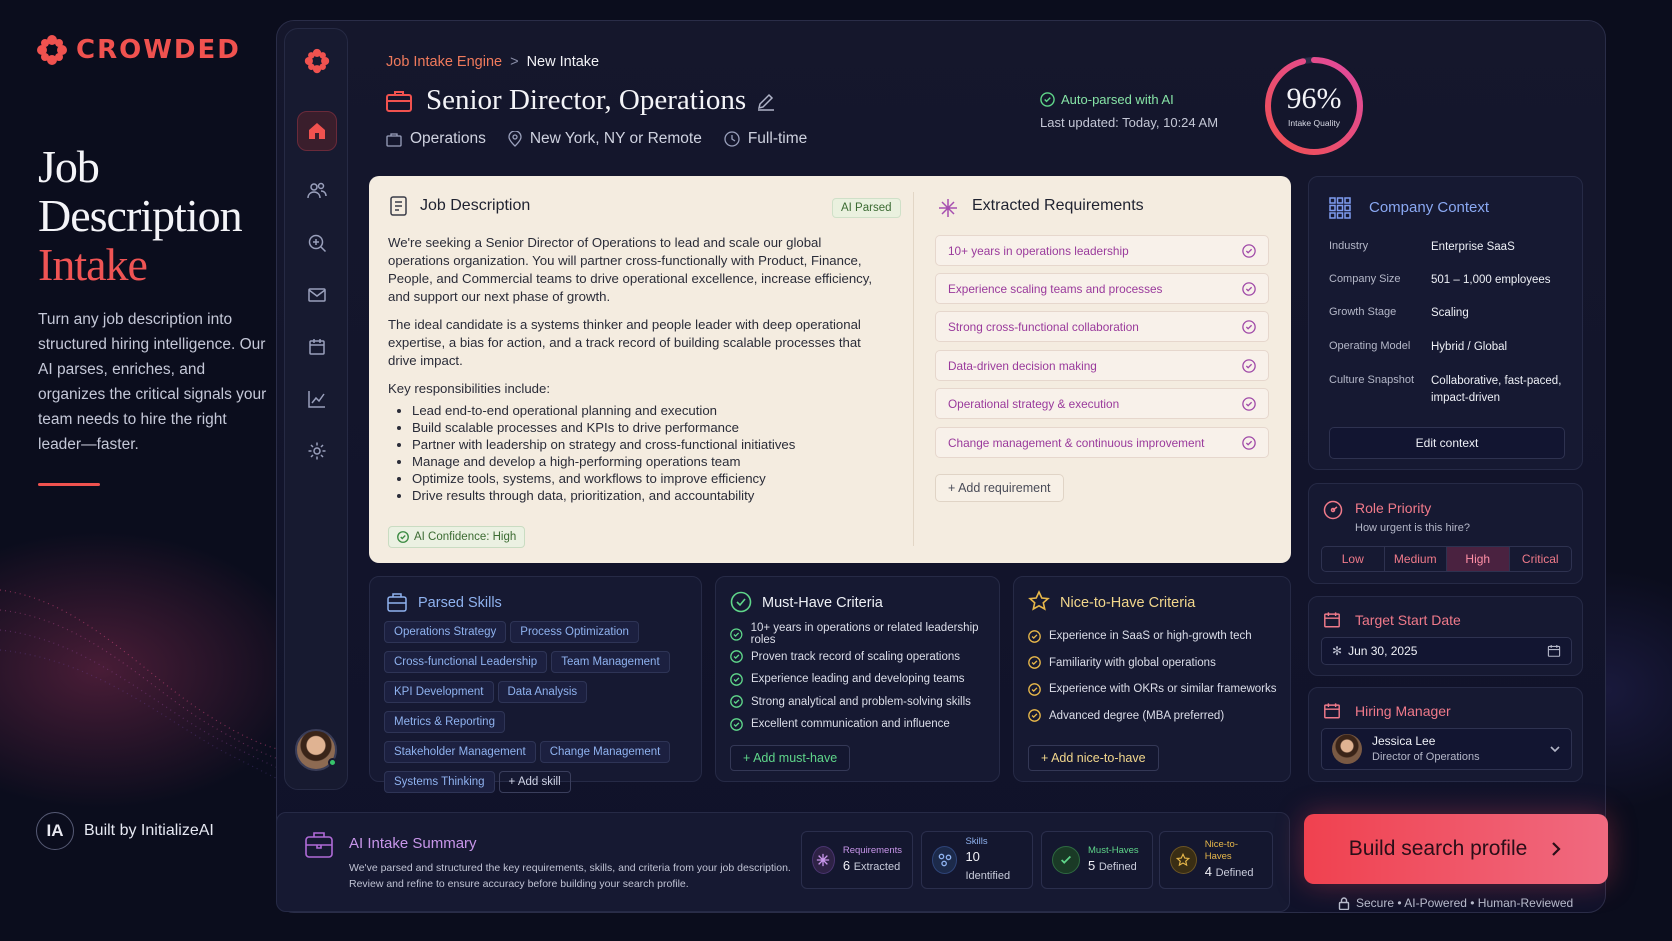 The image size is (1672, 941). Describe the element at coordinates (1314, 123) in the screenshot. I see `quality-label: Intake Quality` at that location.